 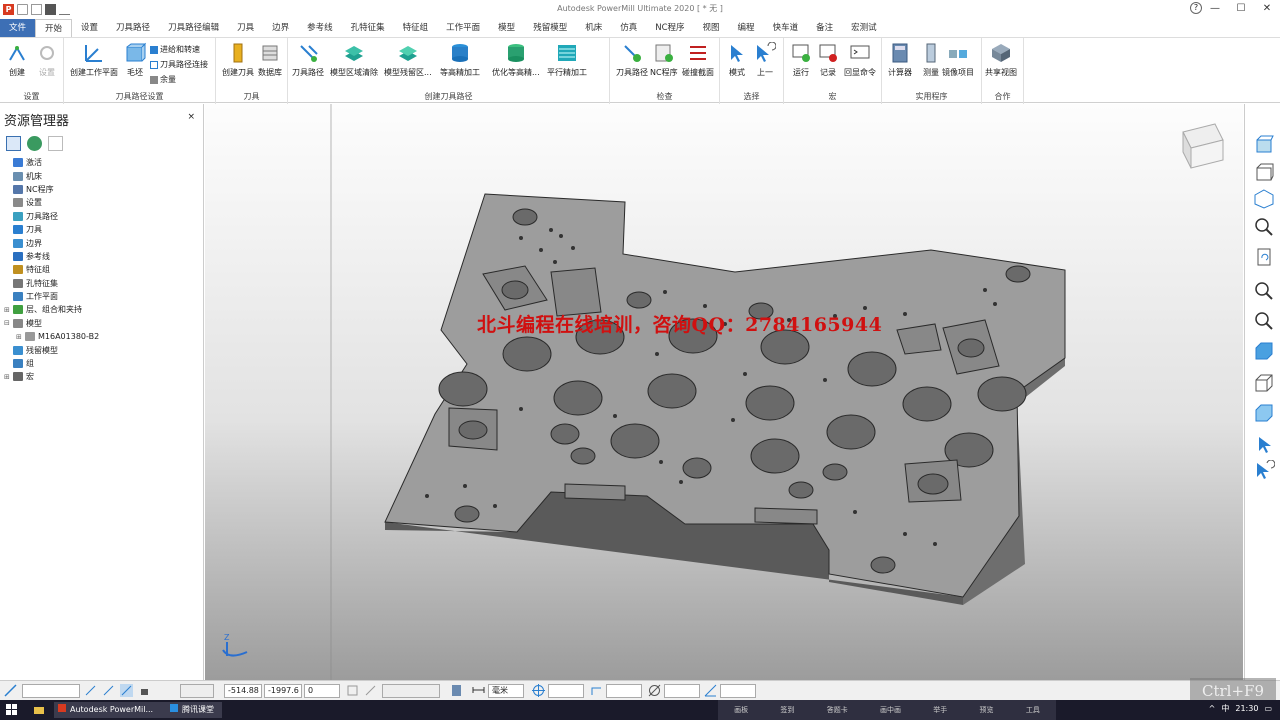 I want to click on select-undo-icon, so click(x=1264, y=471).